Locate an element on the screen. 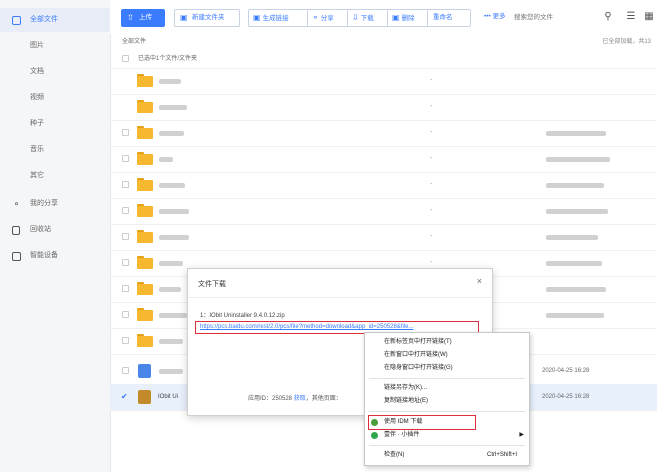 The height and width of the screenshot is (472, 657). sidebar-item-smart-devices: 智能设备 is located at coordinates (55, 256).